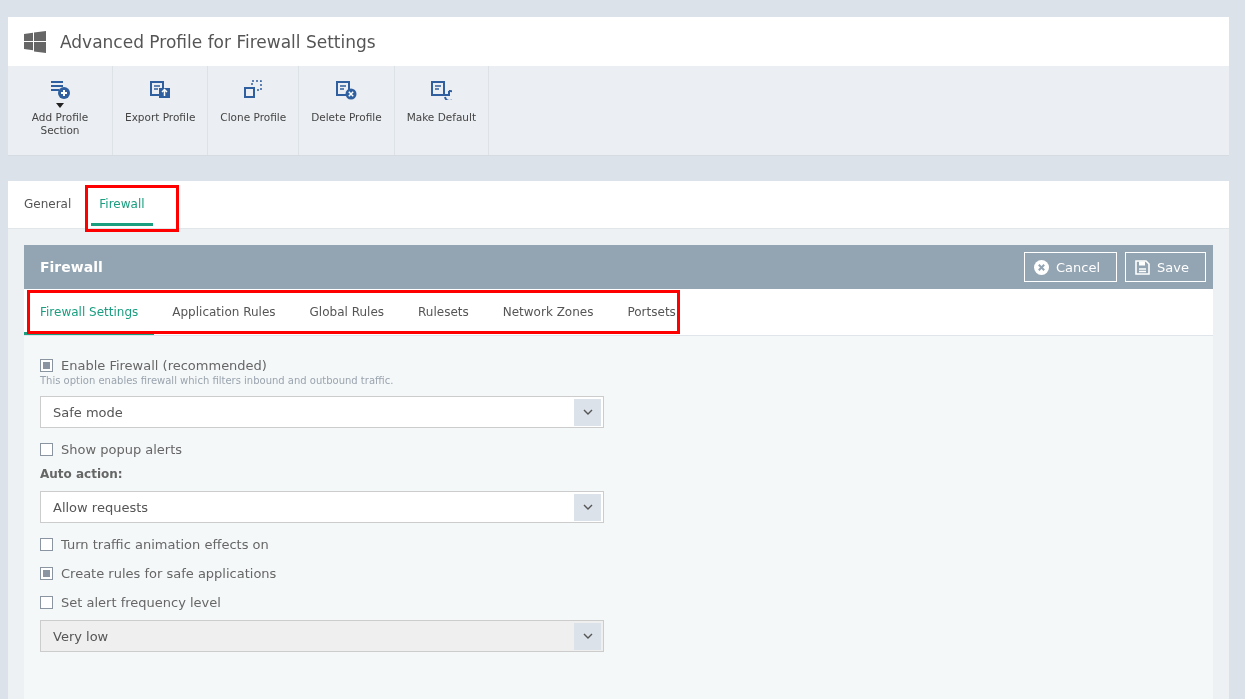  Describe the element at coordinates (346, 89) in the screenshot. I see `document-delete-icon` at that location.